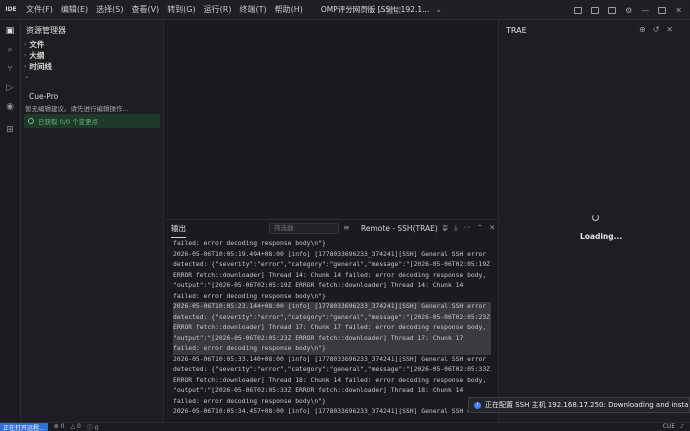 Image resolution: width=690 pixels, height=431 pixels. What do you see at coordinates (394, 10) in the screenshot?
I see `search-placeholder: 搜索` at bounding box center [394, 10].